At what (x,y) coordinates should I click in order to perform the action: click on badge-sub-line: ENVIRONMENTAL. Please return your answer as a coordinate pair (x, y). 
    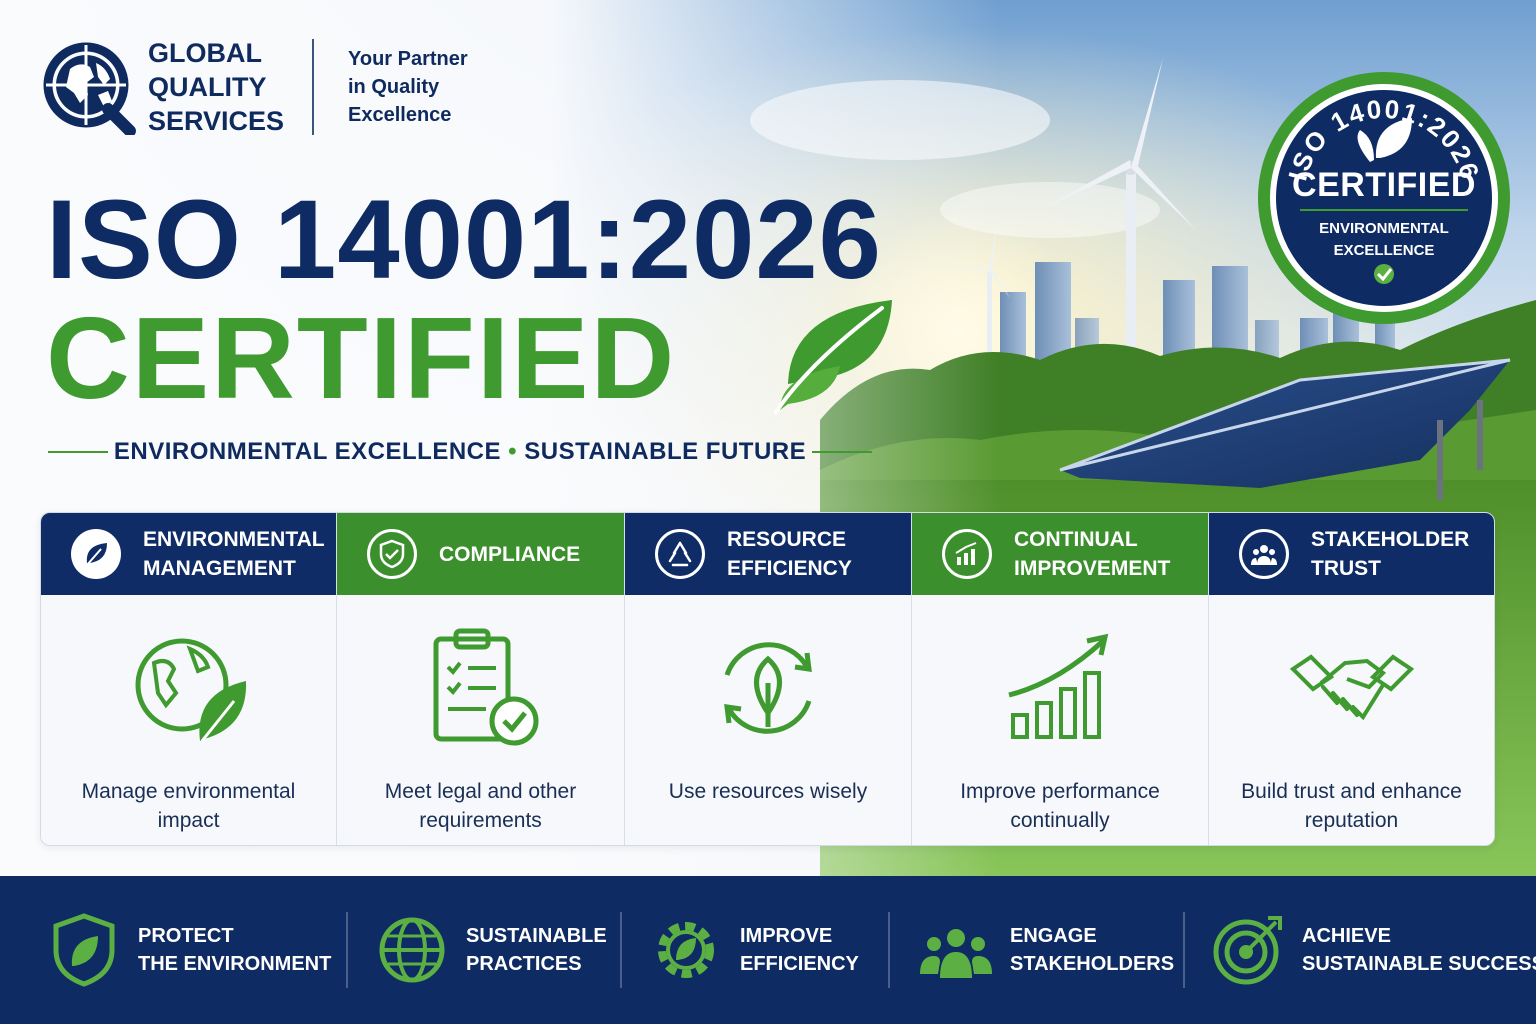
    Looking at the image, I should click on (1384, 228).